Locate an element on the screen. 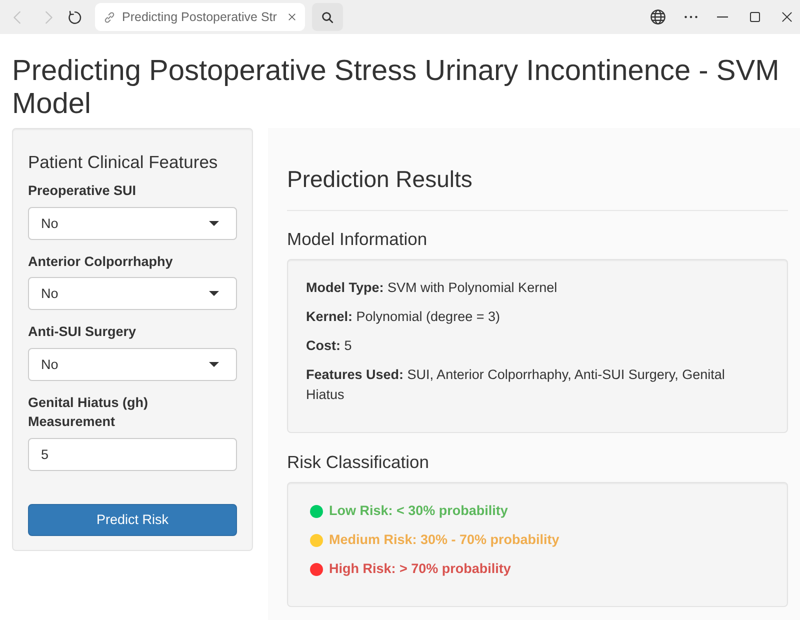  reload-icon is located at coordinates (74, 17).